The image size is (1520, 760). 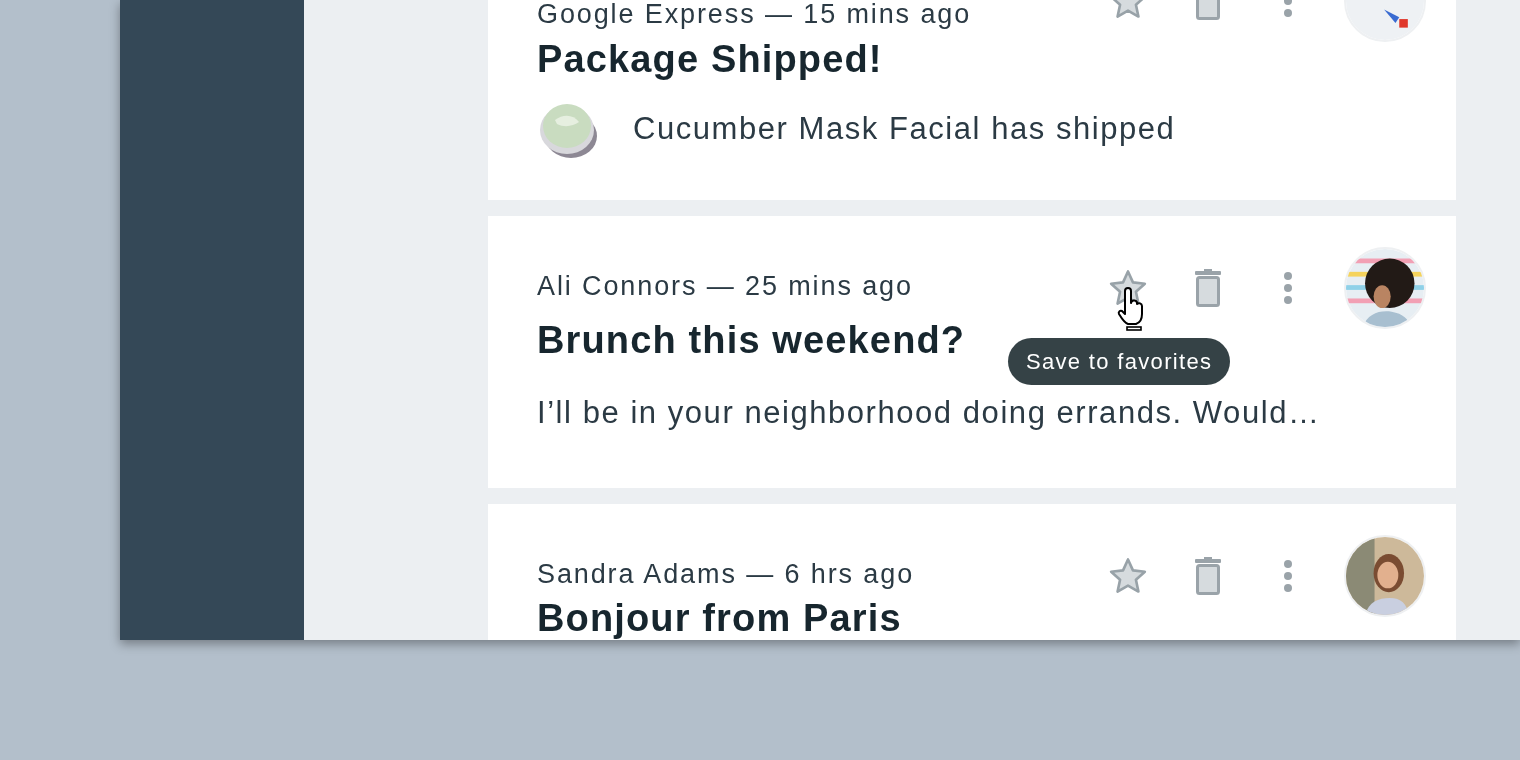 What do you see at coordinates (904, 129) in the screenshot?
I see `preview-text: Cucumber Mask Facial has shipped` at bounding box center [904, 129].